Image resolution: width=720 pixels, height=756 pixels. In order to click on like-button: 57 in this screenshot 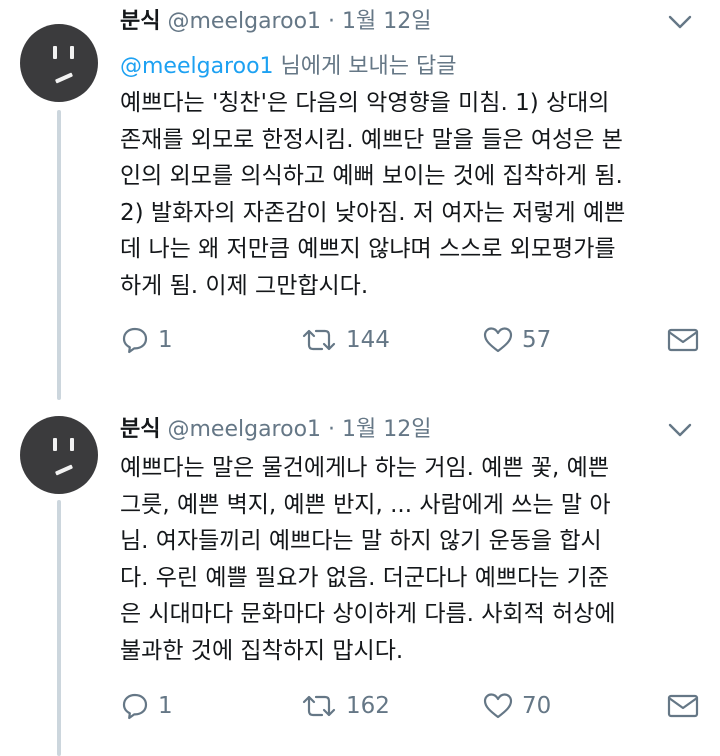, I will do `click(516, 340)`.